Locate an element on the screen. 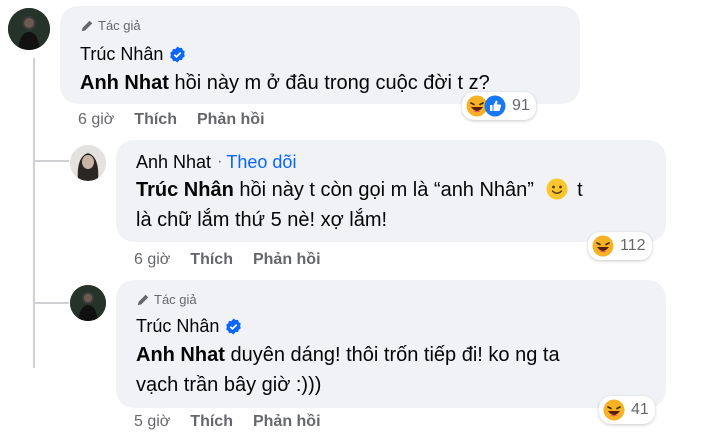  comment-text-line2: là chữ lắm thứ 5 nè! xợ lắm! is located at coordinates (262, 220).